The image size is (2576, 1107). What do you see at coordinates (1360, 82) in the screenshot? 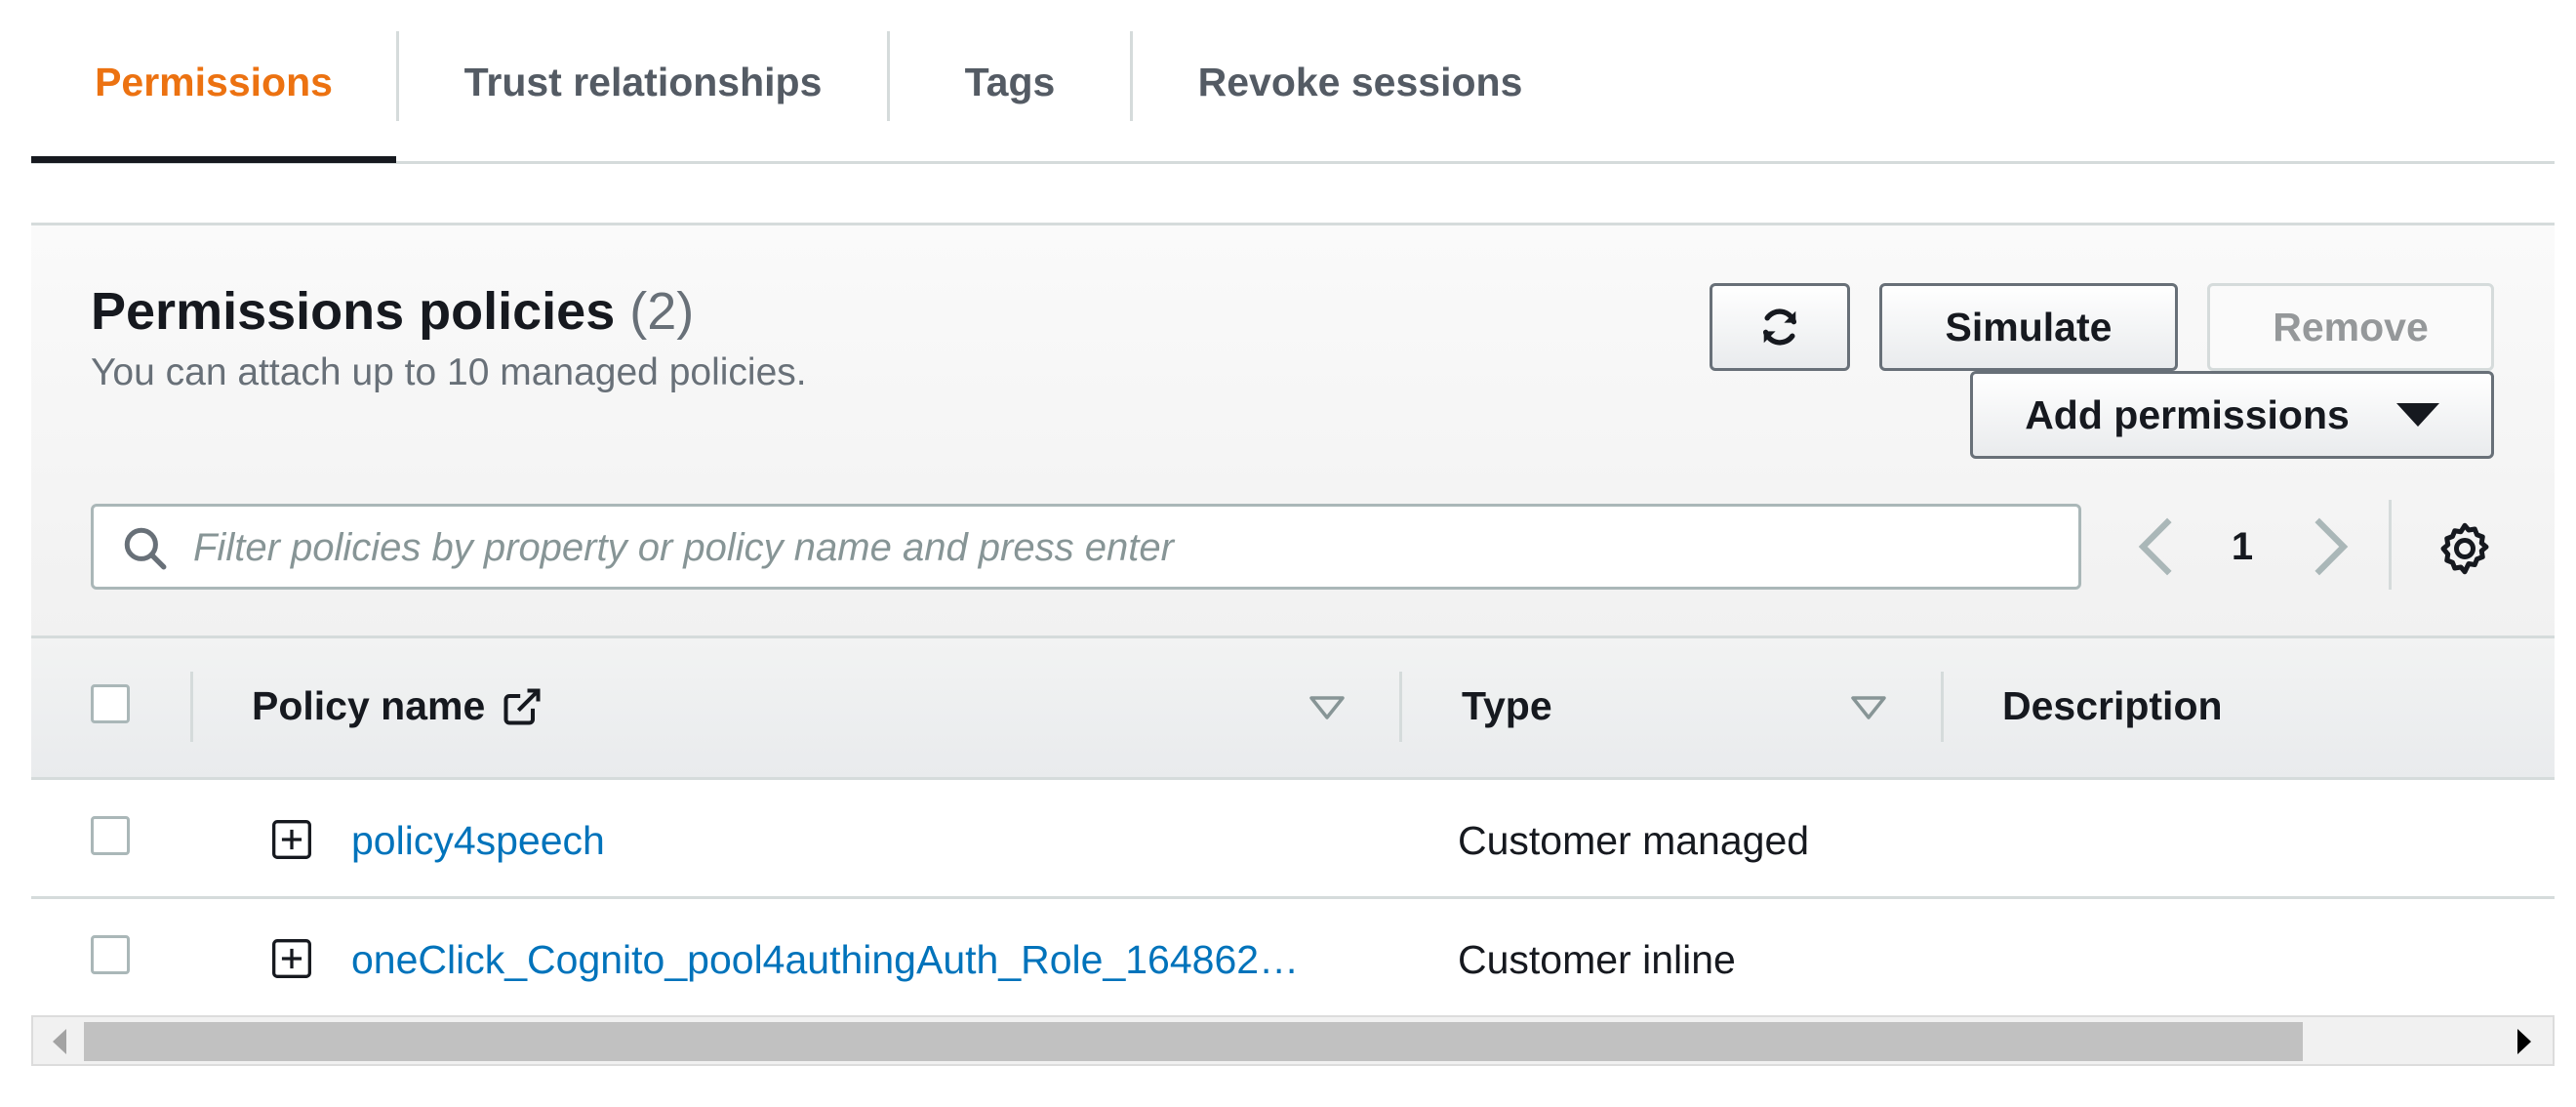
I see `tab-revoke-sessions: Revoke sessions` at bounding box center [1360, 82].